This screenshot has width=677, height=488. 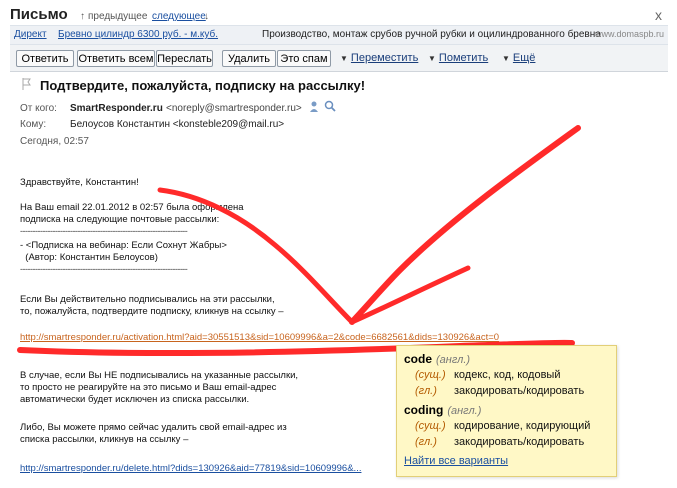 I want to click on popup-word: code (англ.), so click(x=437, y=359).